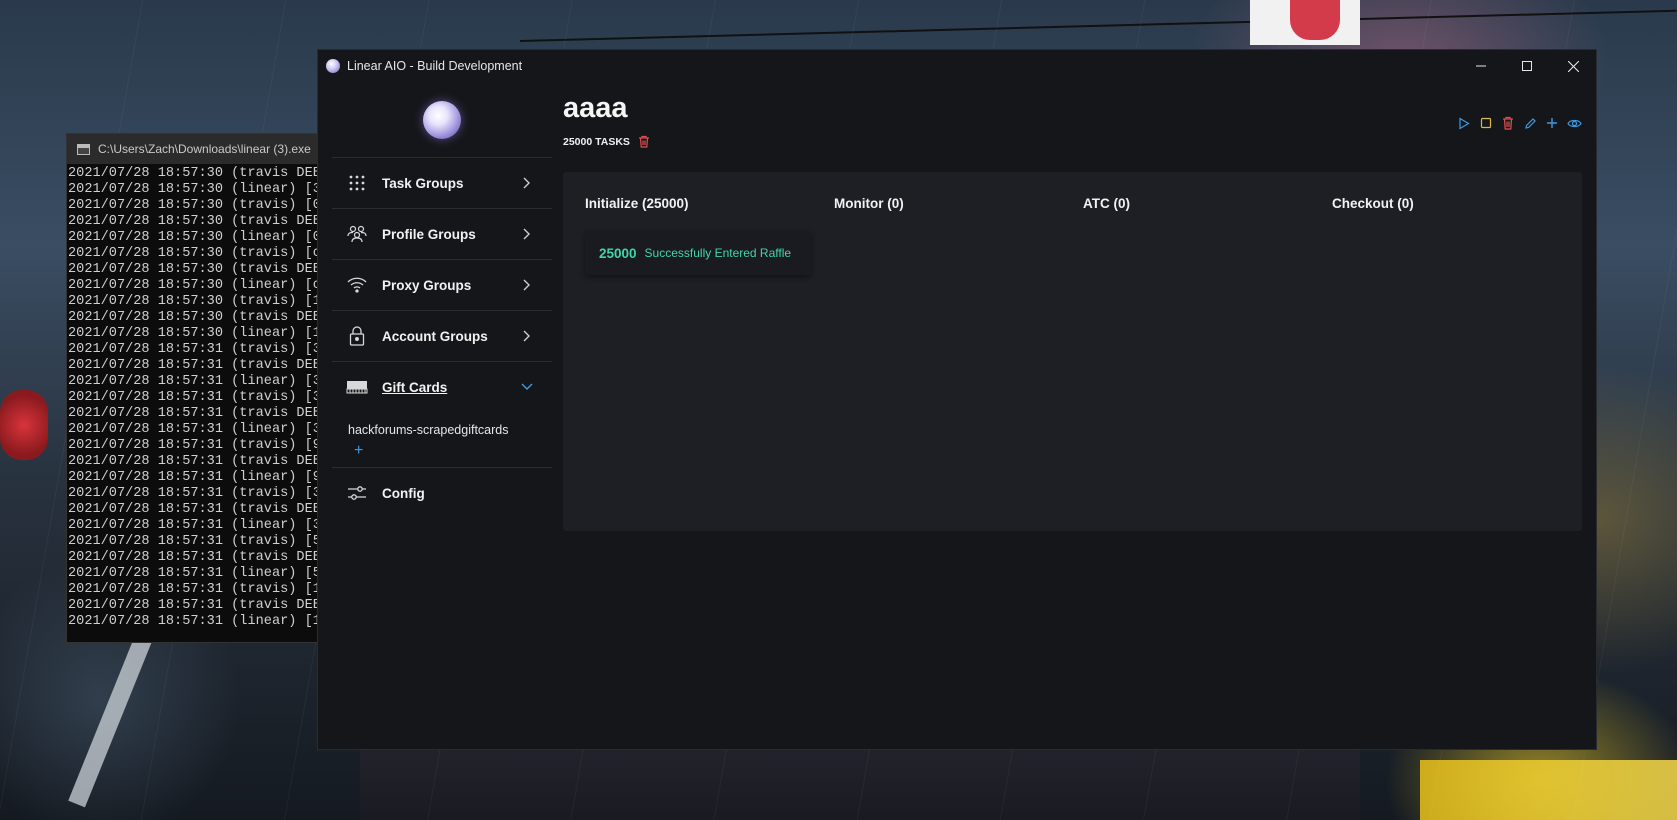  What do you see at coordinates (198, 205) in the screenshot?
I see `console-line: 2021/07/28 18:57:30 (travis) [0c` at bounding box center [198, 205].